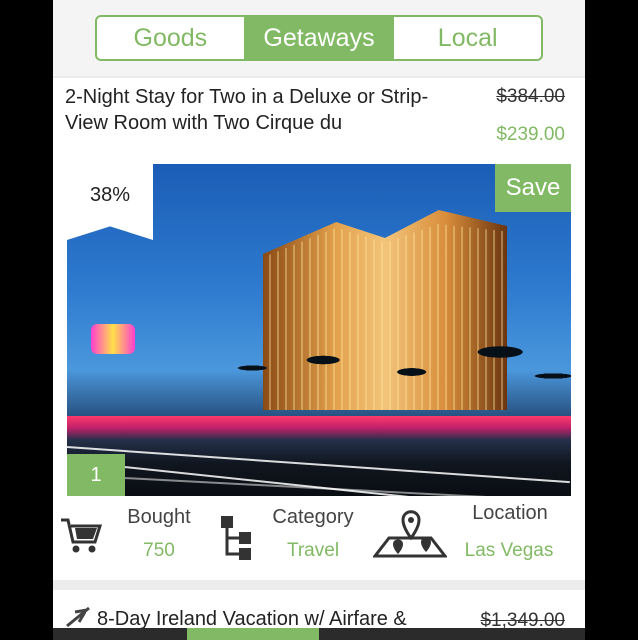 The height and width of the screenshot is (640, 638). What do you see at coordinates (236, 538) in the screenshot?
I see `category-tree-icon` at bounding box center [236, 538].